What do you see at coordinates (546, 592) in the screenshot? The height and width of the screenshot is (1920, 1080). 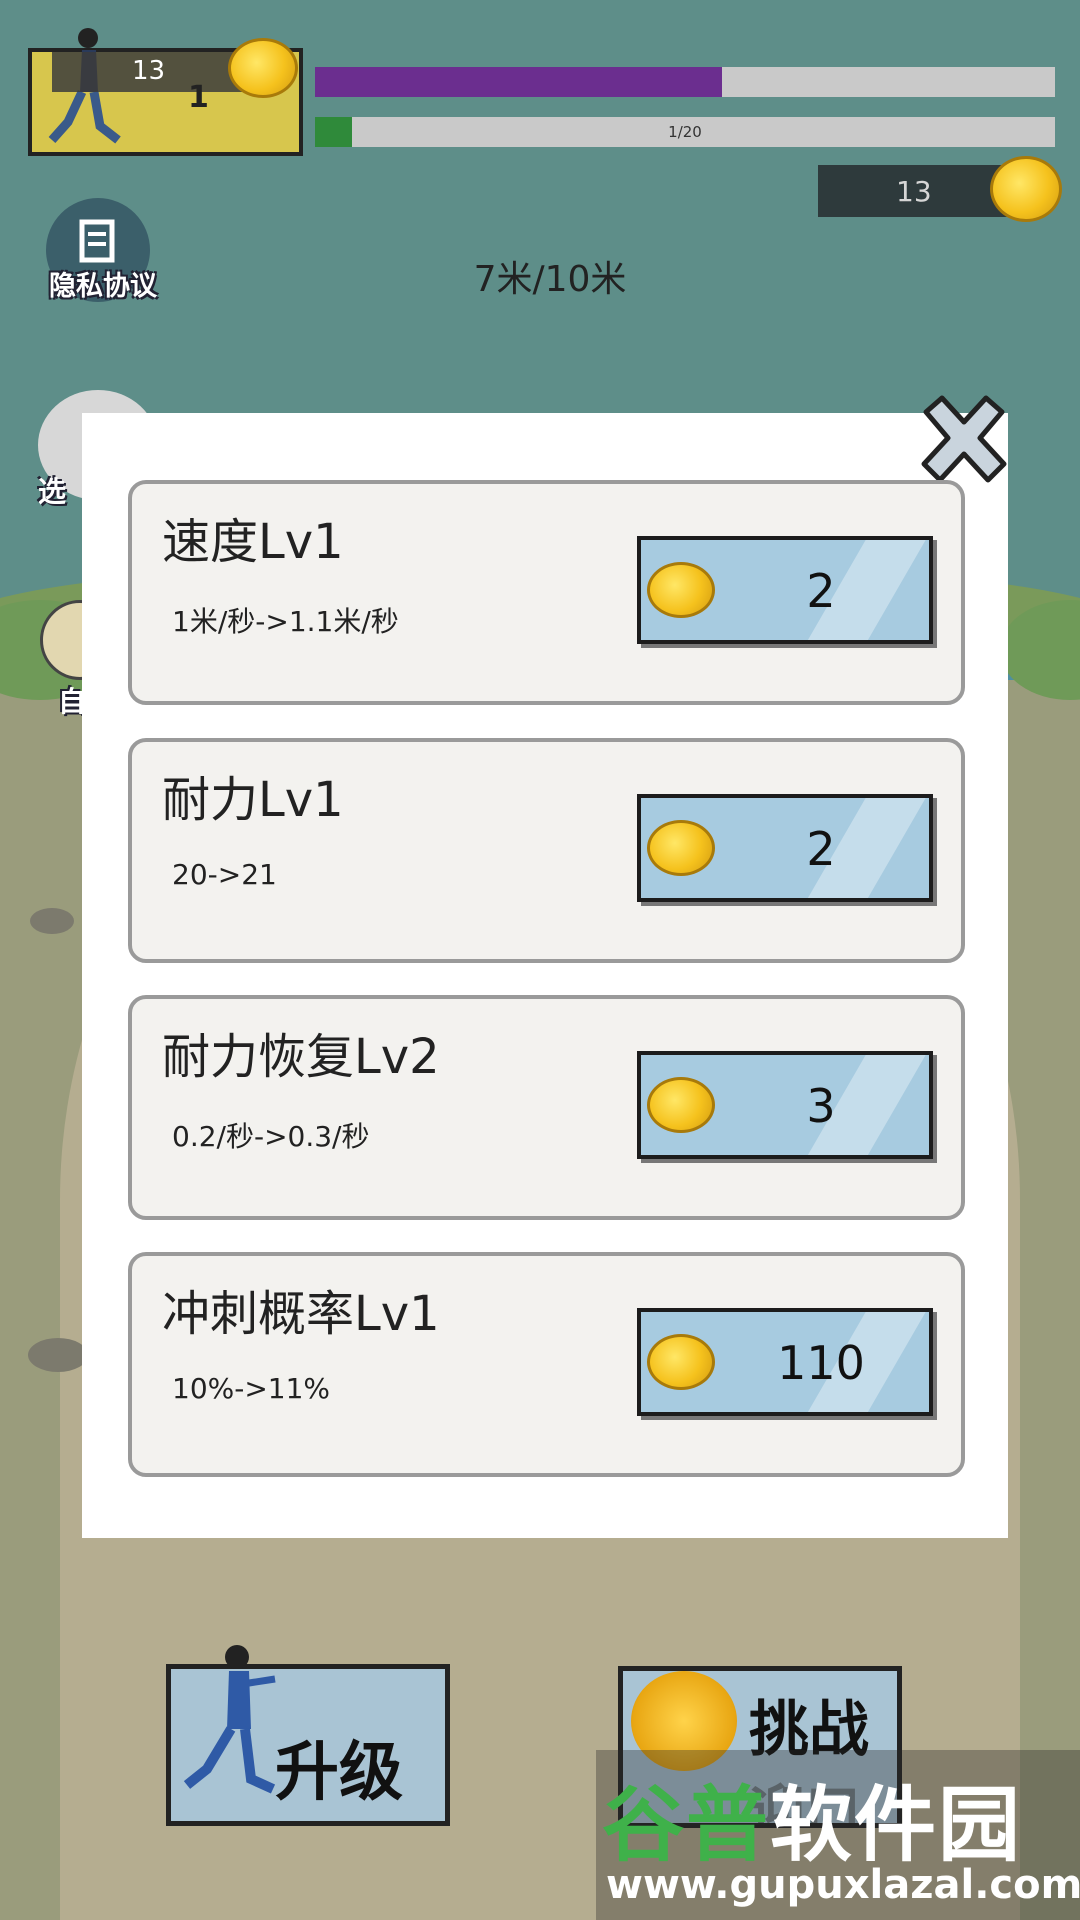 I see `upgrade-card: 速度Lv1 1米/秒->1.1米/秒 2` at bounding box center [546, 592].